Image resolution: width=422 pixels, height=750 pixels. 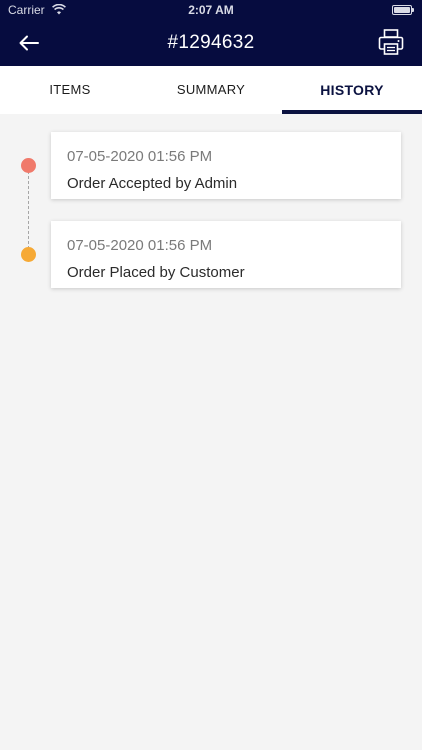 What do you see at coordinates (152, 183) in the screenshot?
I see `history-event: Order Accepted by Admin` at bounding box center [152, 183].